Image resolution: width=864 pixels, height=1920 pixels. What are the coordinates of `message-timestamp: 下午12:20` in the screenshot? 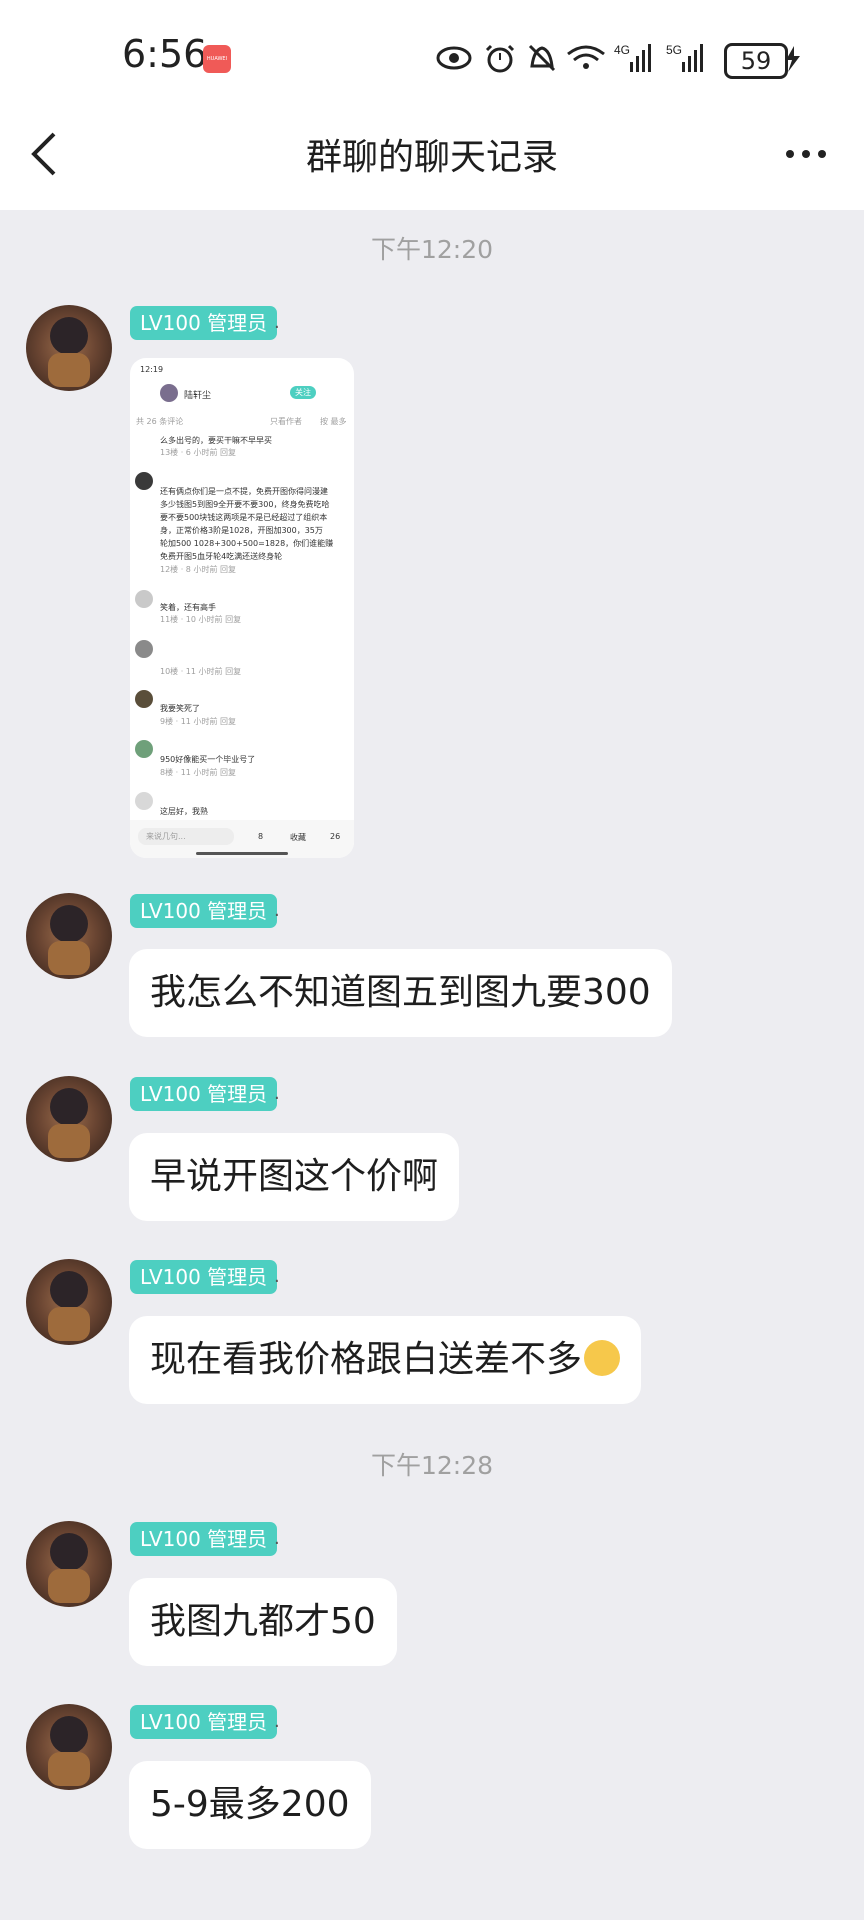 It's located at (432, 249).